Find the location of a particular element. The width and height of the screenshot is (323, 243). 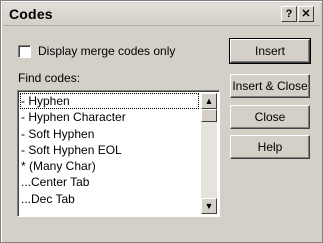

insert-close-button: Insert & Close is located at coordinates (270, 86).